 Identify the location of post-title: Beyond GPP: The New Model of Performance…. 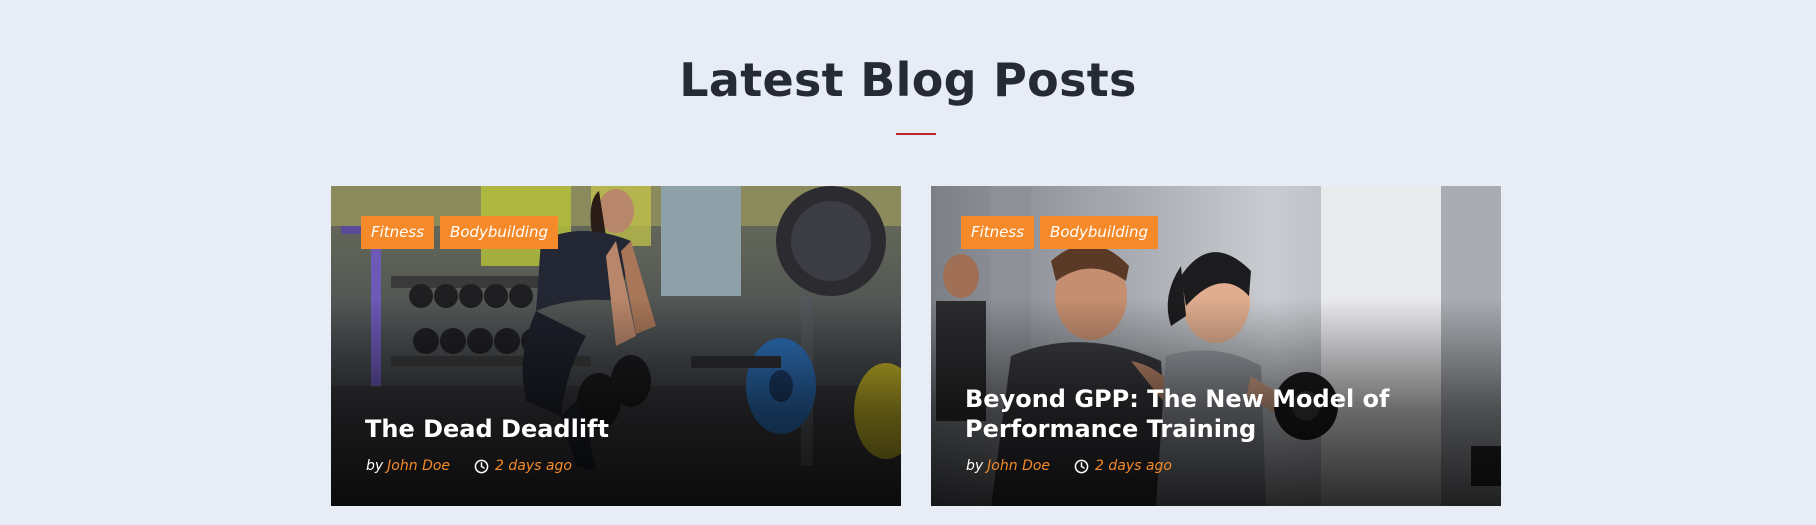
(1180, 414).